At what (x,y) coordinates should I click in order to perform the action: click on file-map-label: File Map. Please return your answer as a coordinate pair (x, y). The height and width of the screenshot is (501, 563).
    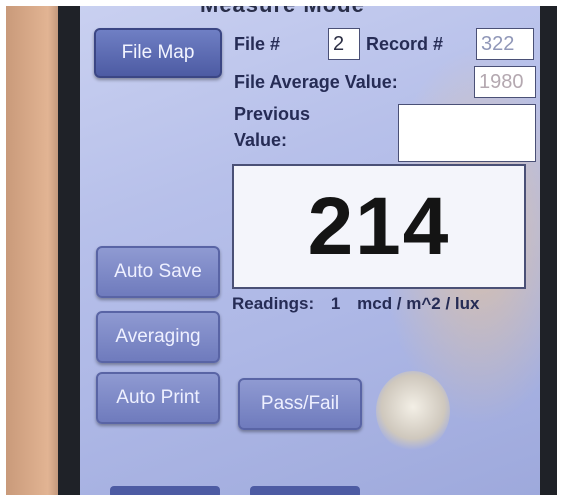
    Looking at the image, I should click on (158, 52).